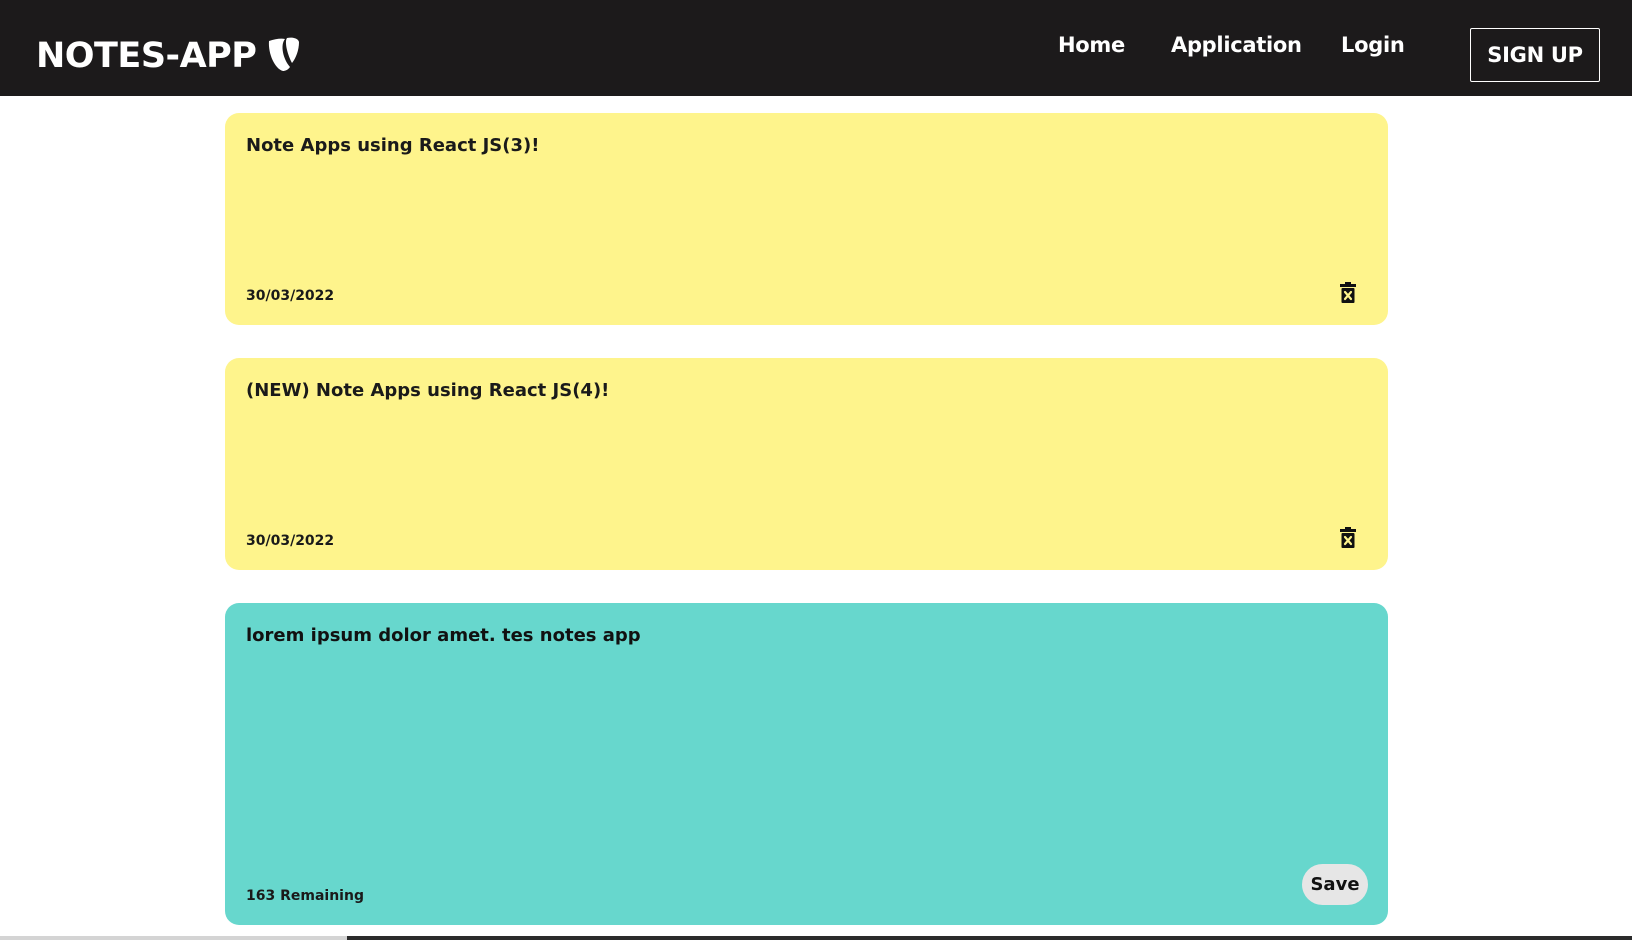 This screenshot has width=1632, height=940. What do you see at coordinates (816, 48) in the screenshot?
I see `navbar: NOTES-APP Home Application Login SIGN UP` at bounding box center [816, 48].